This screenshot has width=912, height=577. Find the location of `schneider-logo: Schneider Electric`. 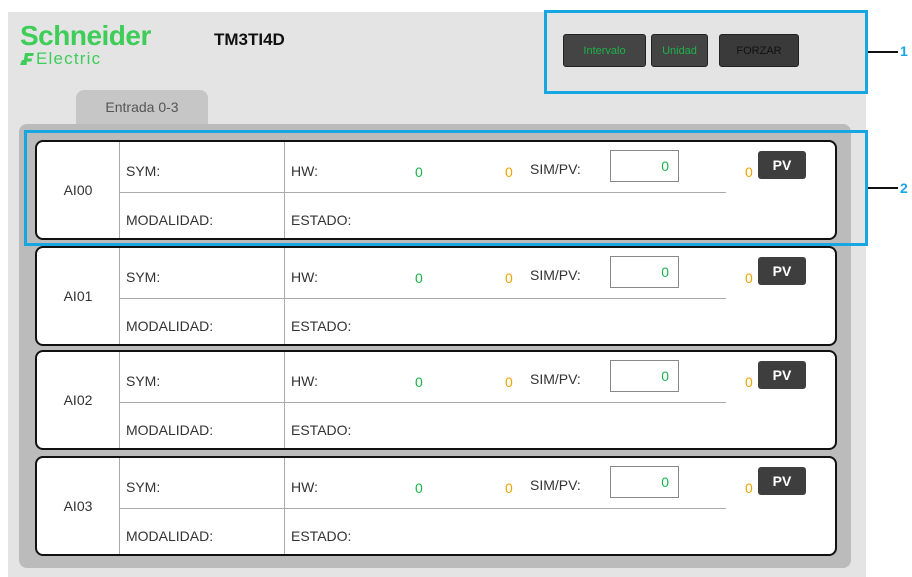

schneider-logo: Schneider Electric is located at coordinates (110, 46).